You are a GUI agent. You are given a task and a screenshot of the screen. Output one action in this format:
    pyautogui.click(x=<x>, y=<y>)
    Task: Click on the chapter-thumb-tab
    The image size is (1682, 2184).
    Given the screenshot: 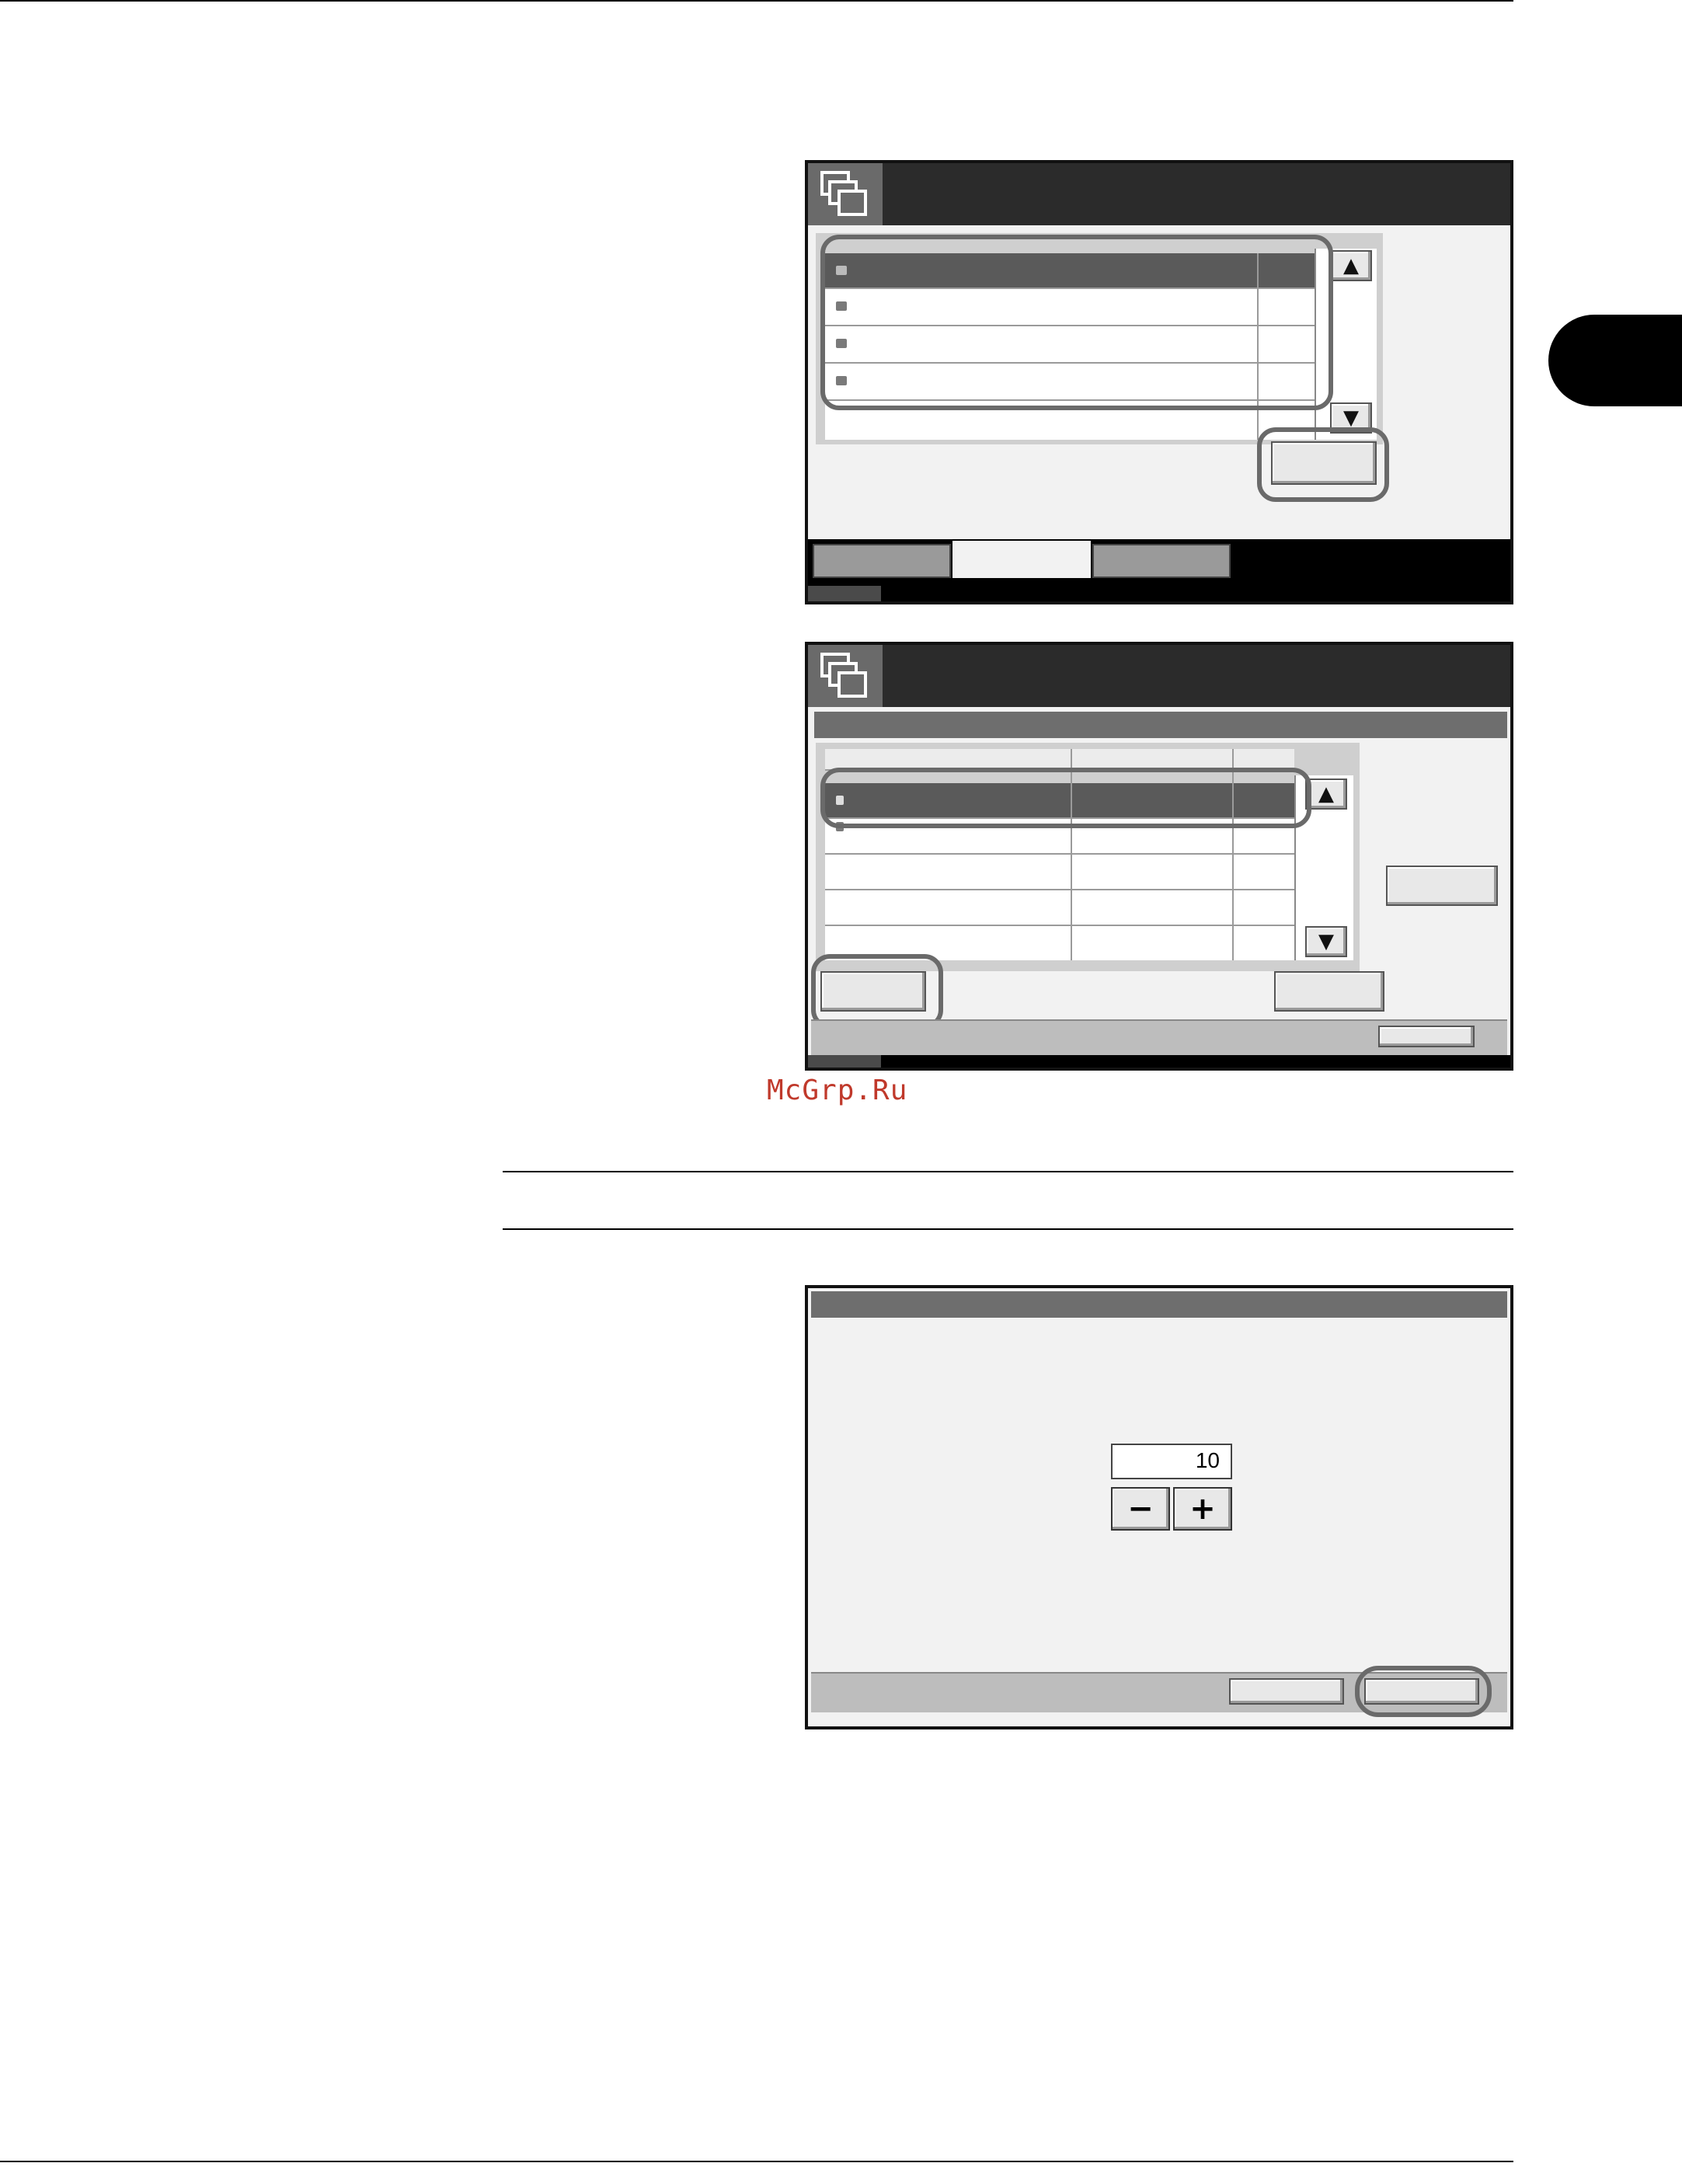 What is the action you would take?
    pyautogui.click(x=1615, y=361)
    